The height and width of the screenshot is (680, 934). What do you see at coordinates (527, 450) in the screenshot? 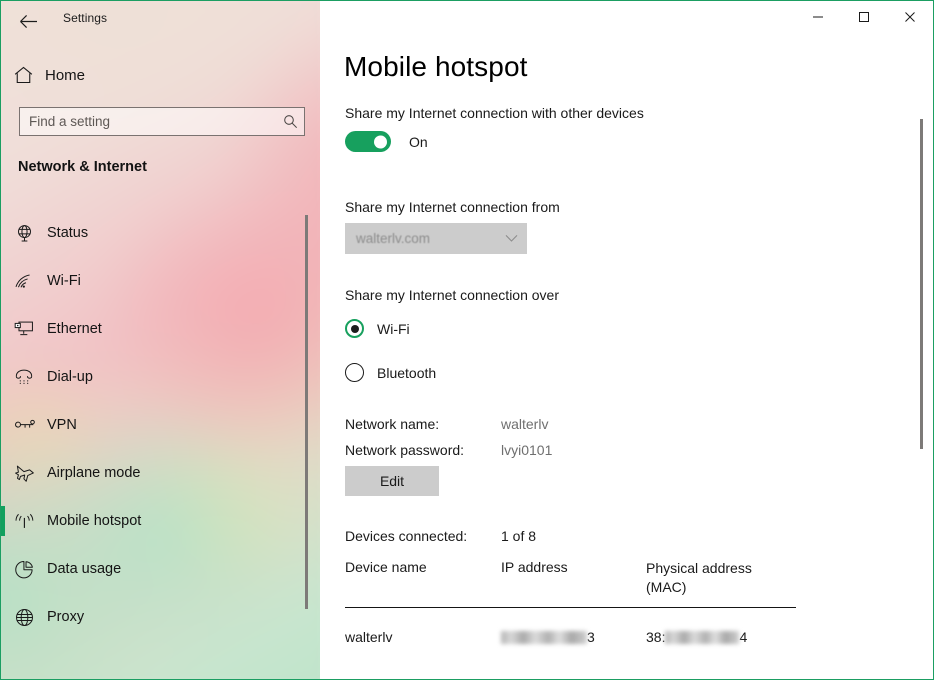
I see `network-password-value: lvyi0101` at bounding box center [527, 450].